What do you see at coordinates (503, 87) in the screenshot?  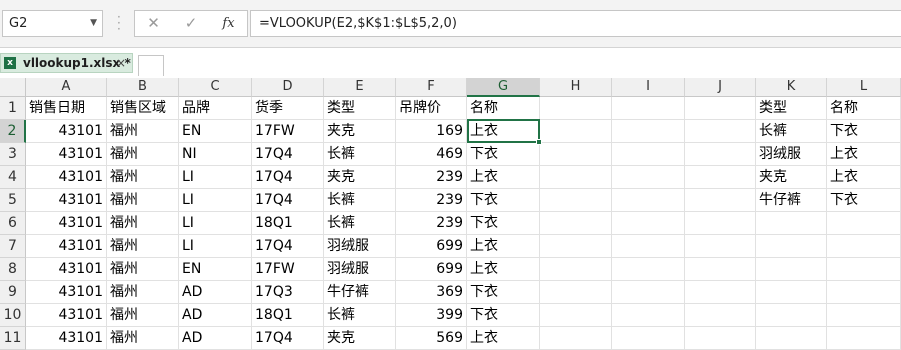 I see `column-header-g: G` at bounding box center [503, 87].